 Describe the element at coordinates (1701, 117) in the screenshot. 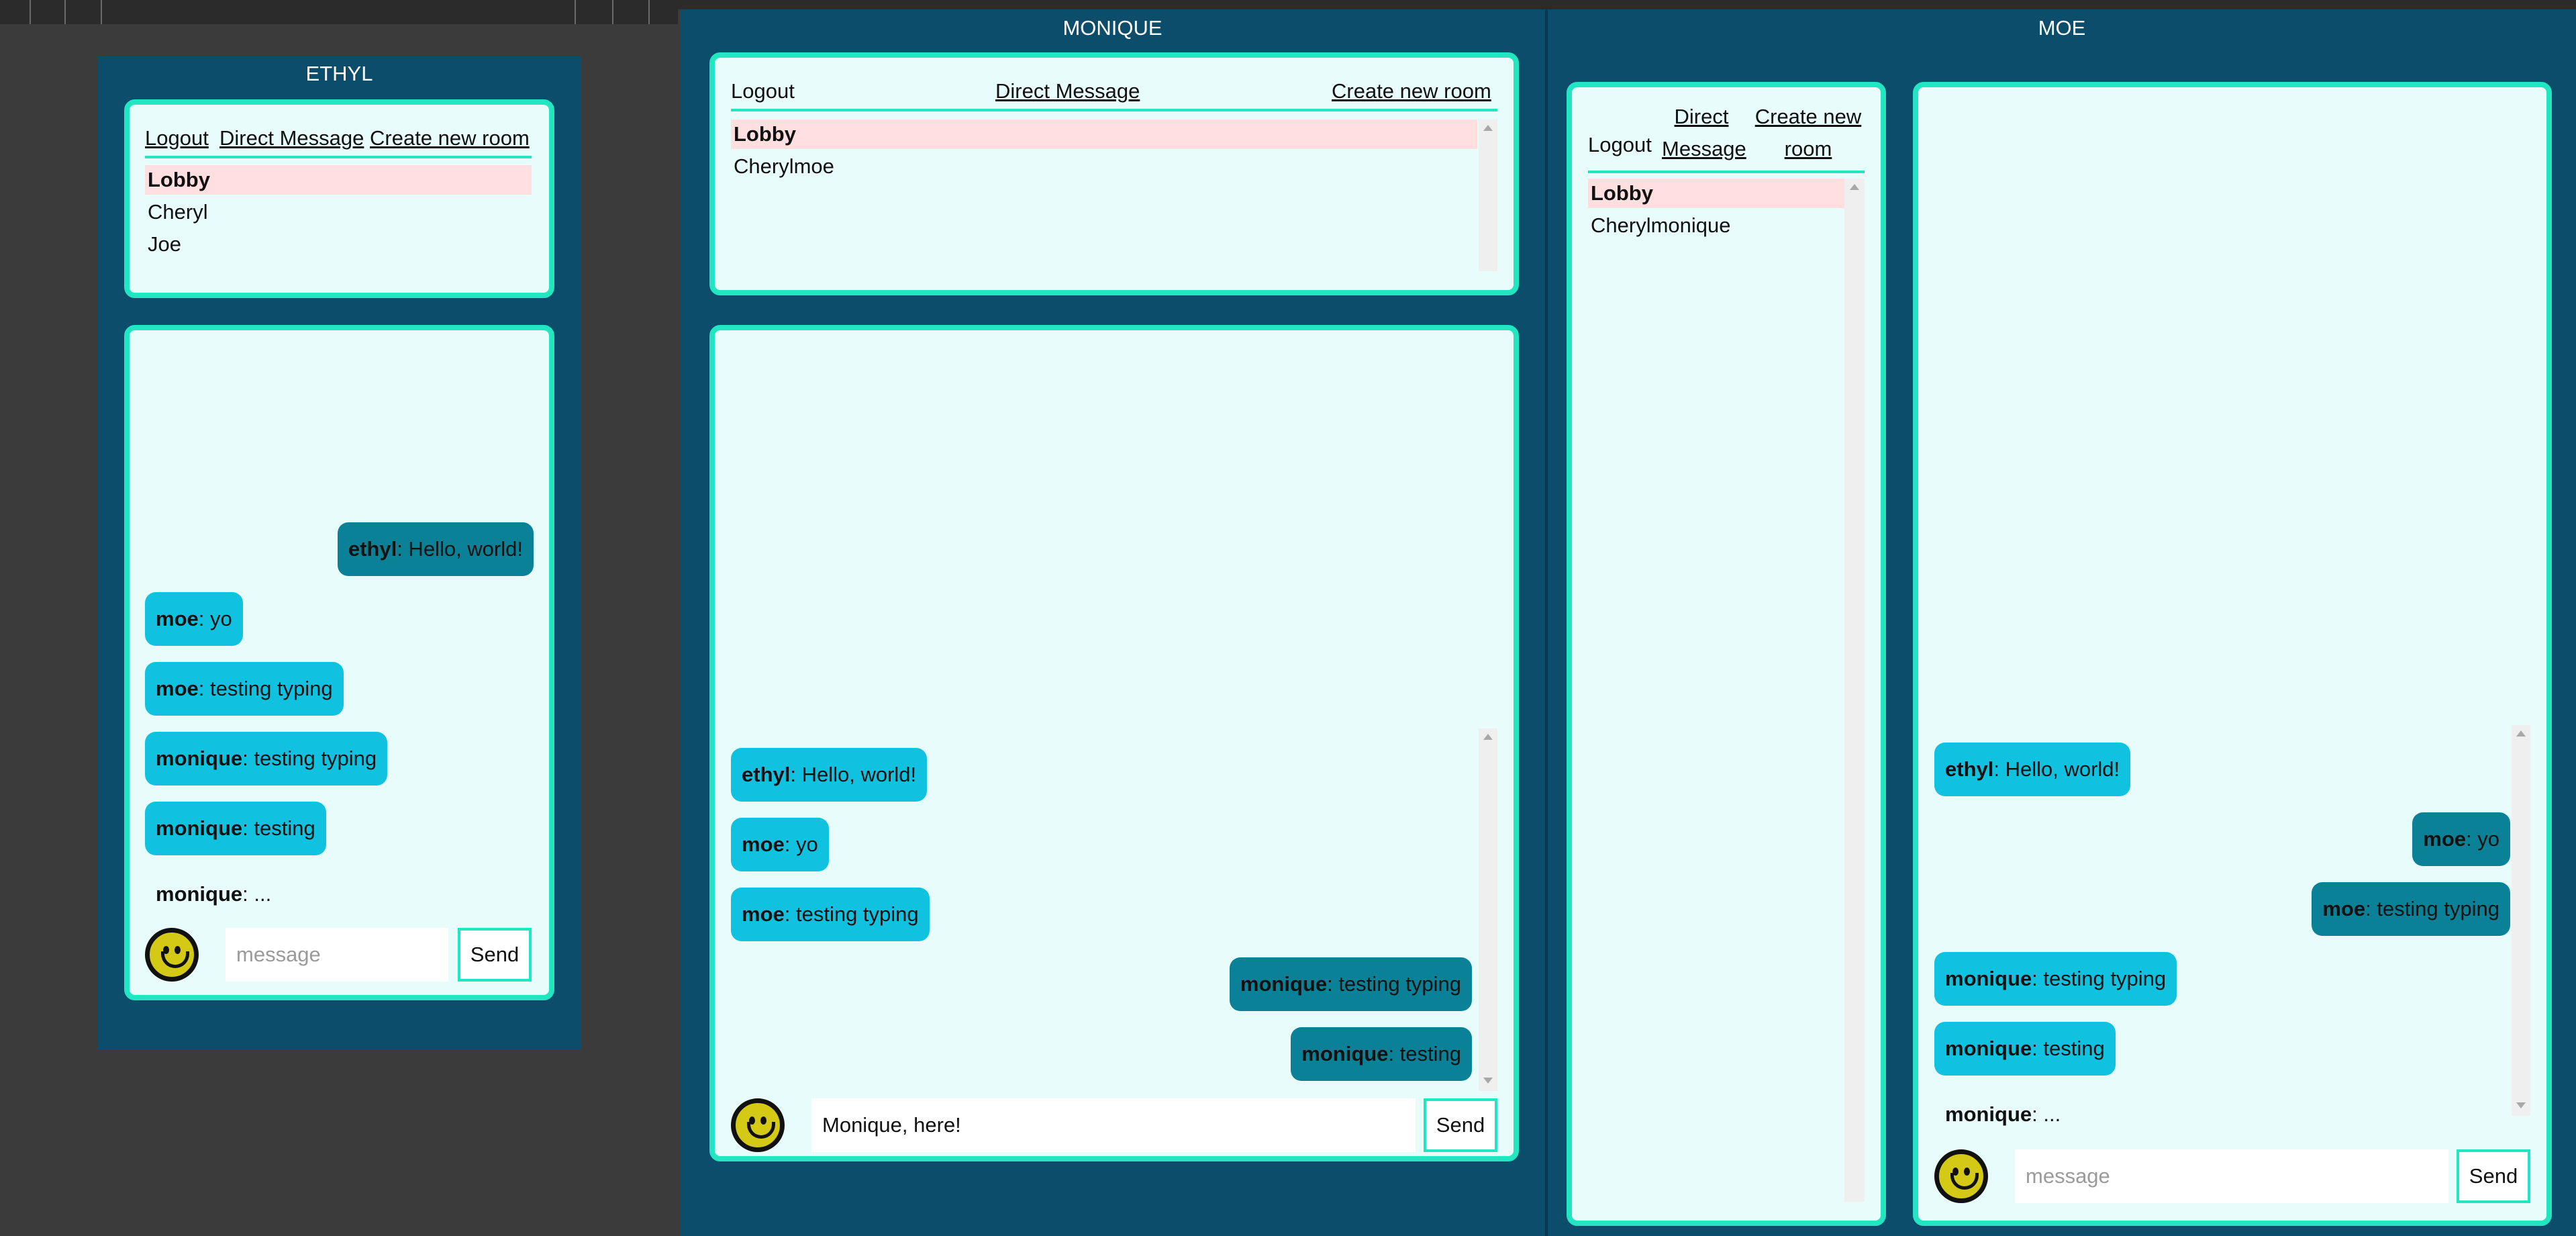

I see `direct-message-link-line: Direct` at that location.